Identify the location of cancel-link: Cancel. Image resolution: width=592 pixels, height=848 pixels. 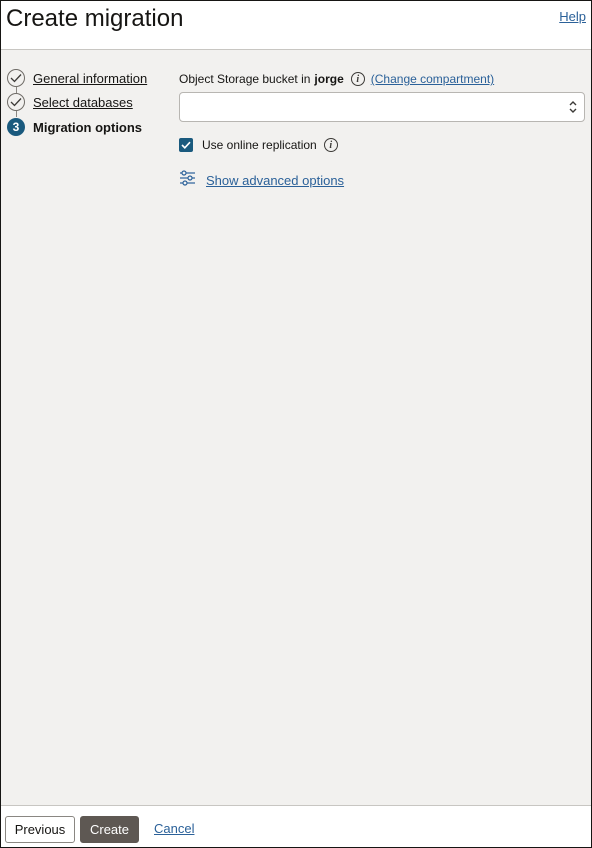
(174, 828).